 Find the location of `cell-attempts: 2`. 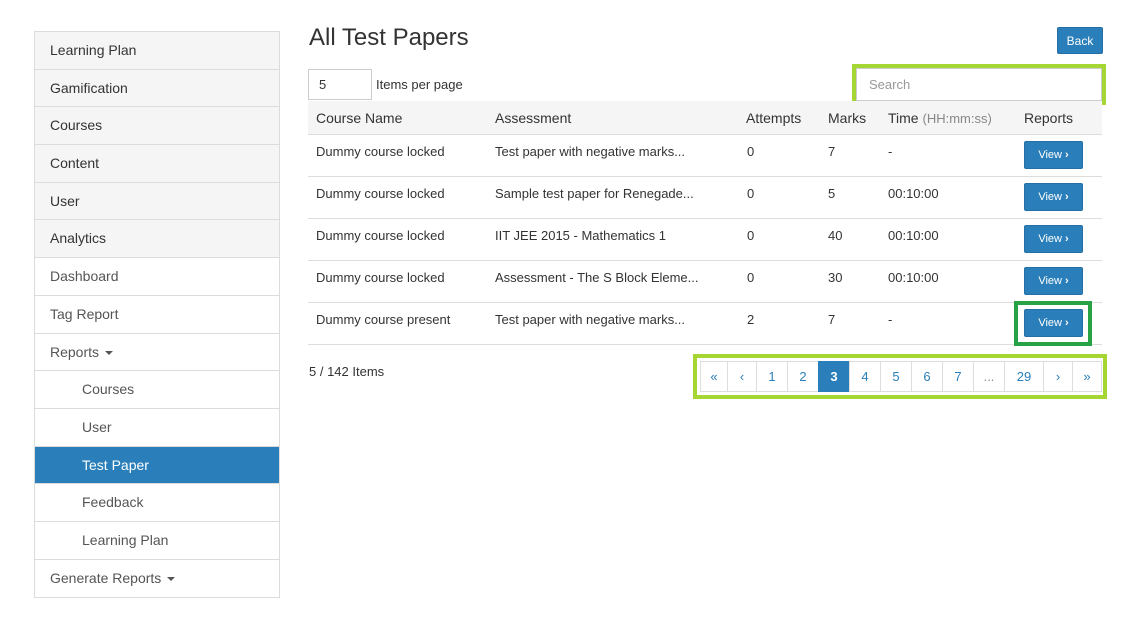

cell-attempts: 2 is located at coordinates (751, 319).